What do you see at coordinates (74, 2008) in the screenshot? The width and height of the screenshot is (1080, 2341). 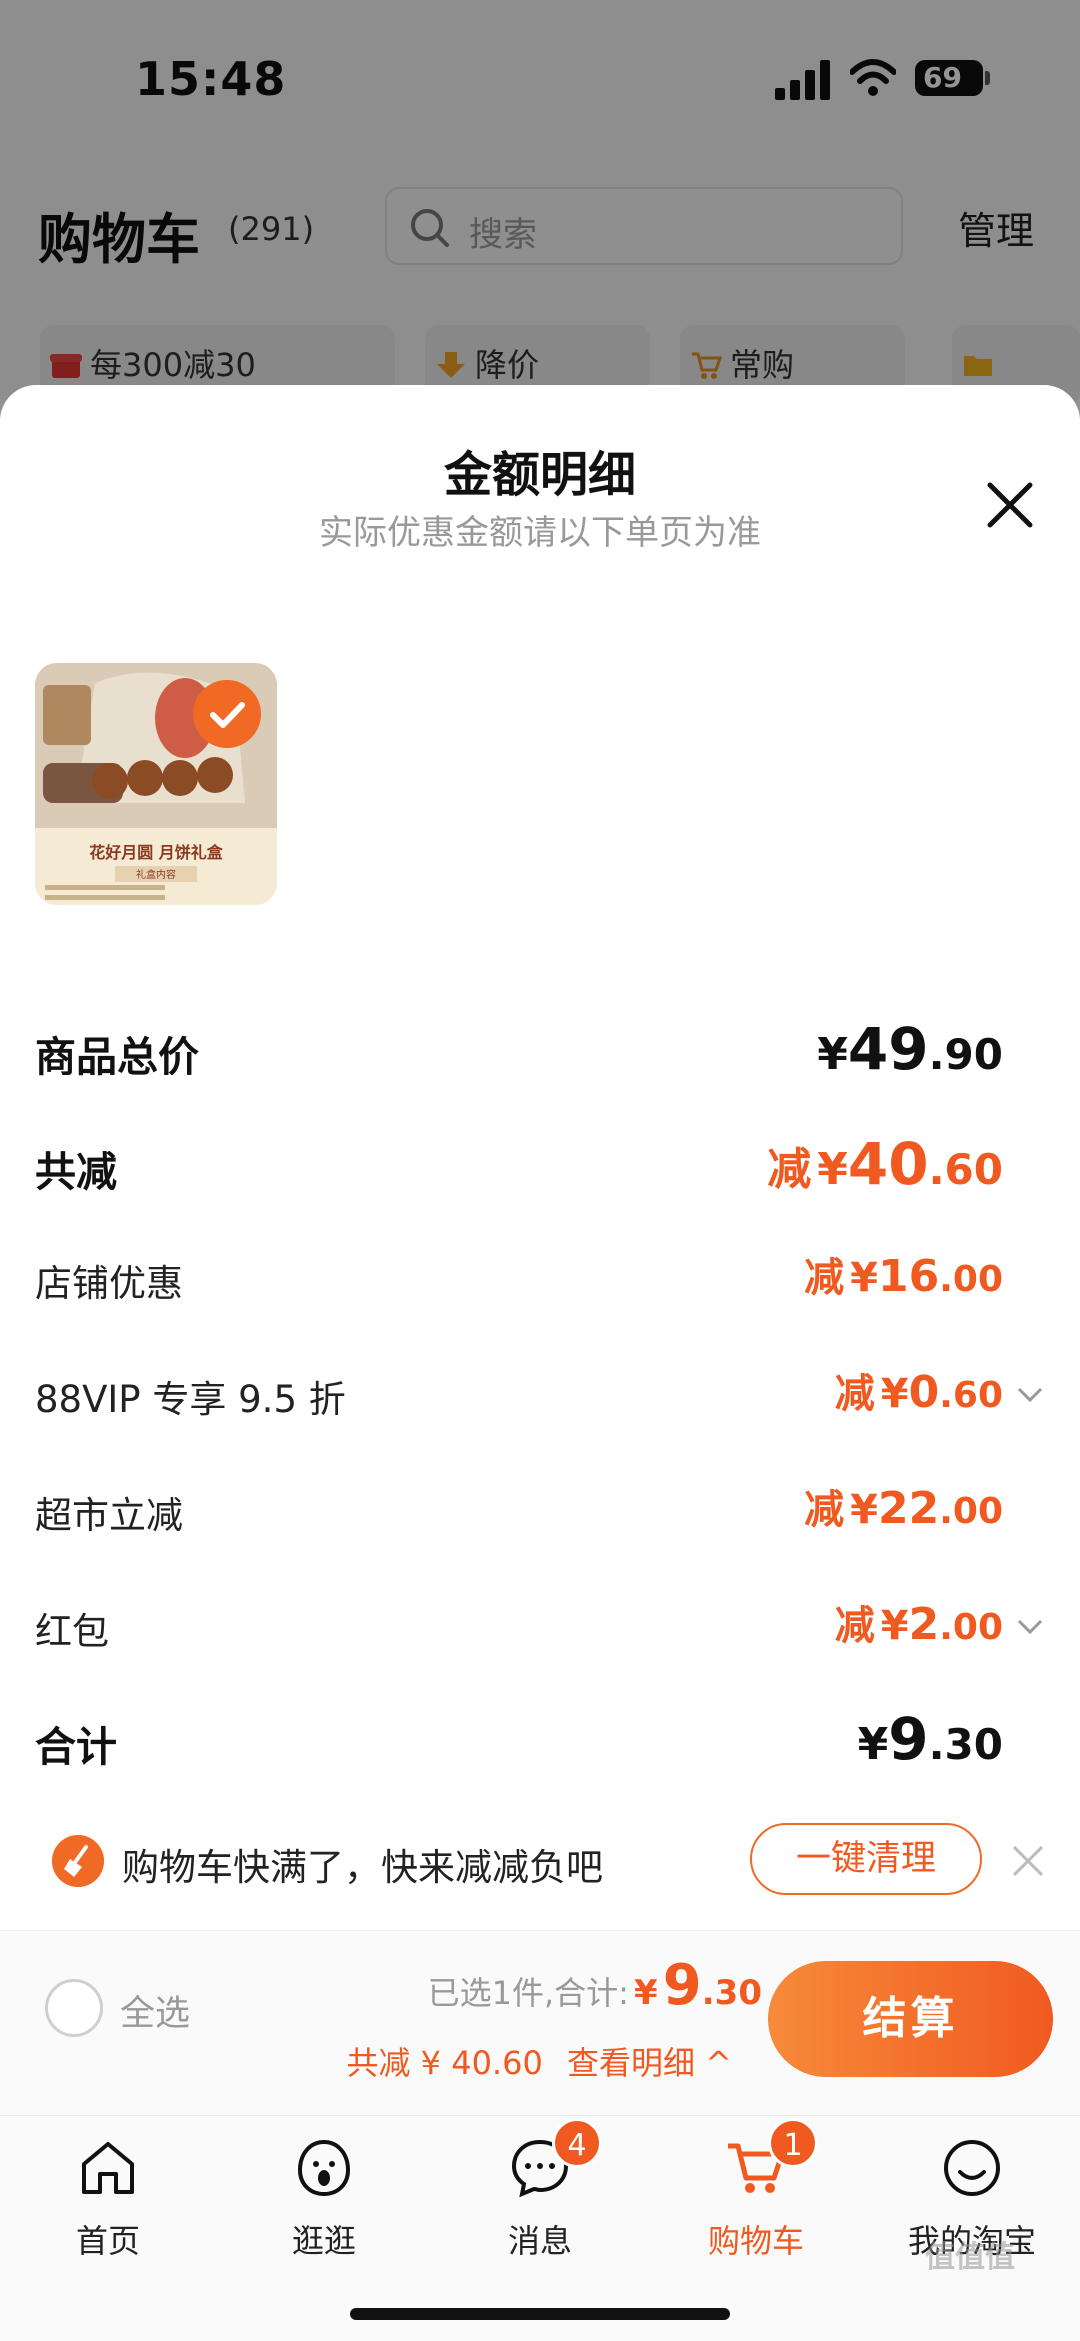 I see `select-all-checkbox` at bounding box center [74, 2008].